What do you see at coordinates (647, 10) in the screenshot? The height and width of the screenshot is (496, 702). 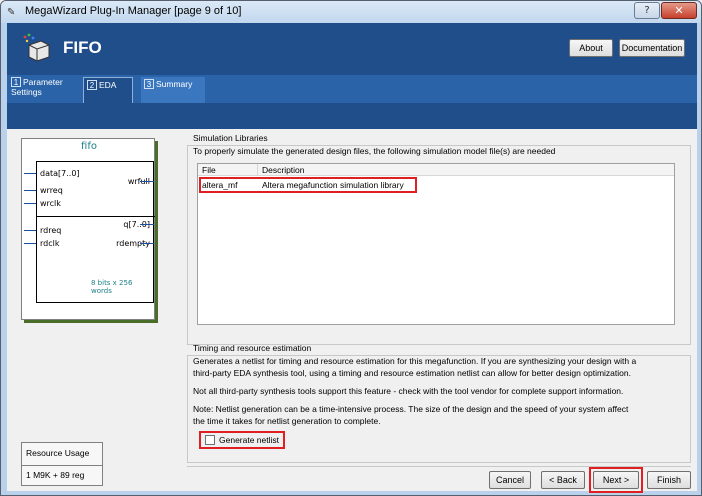 I see `help-button: ?` at bounding box center [647, 10].